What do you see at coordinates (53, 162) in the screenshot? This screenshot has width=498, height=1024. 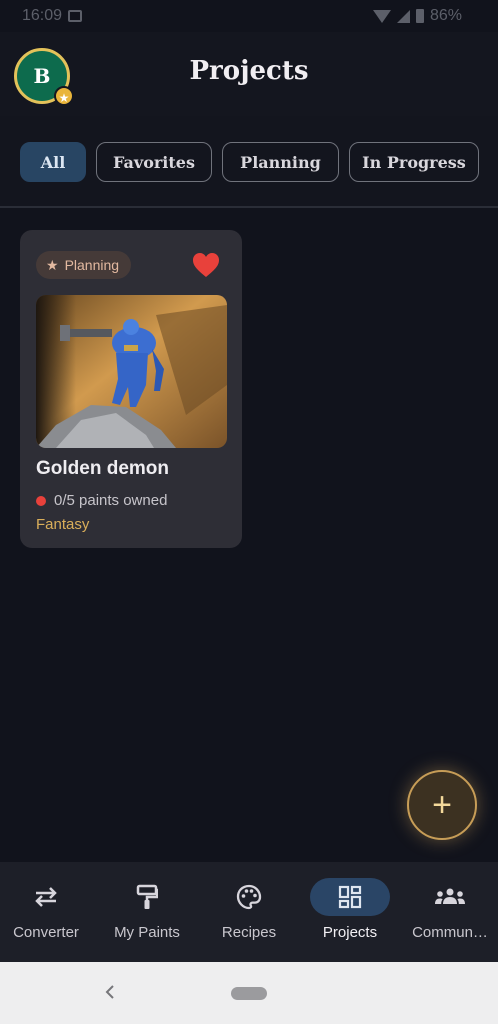 I see `filter-chip-all: All` at bounding box center [53, 162].